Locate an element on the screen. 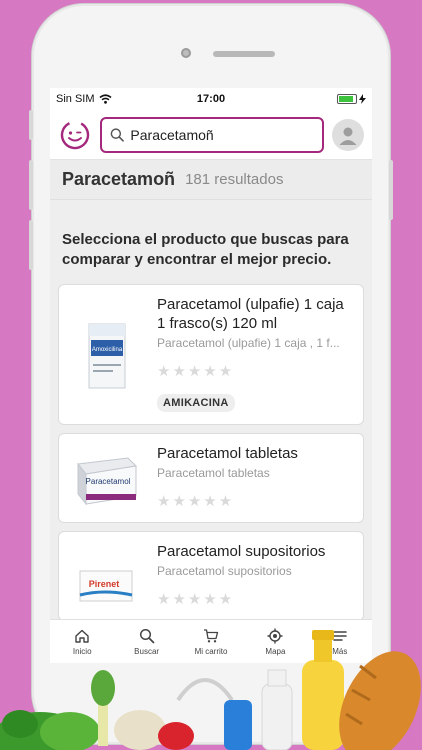 The height and width of the screenshot is (750, 422). product-image-label: Paracetamol is located at coordinates (108, 481).